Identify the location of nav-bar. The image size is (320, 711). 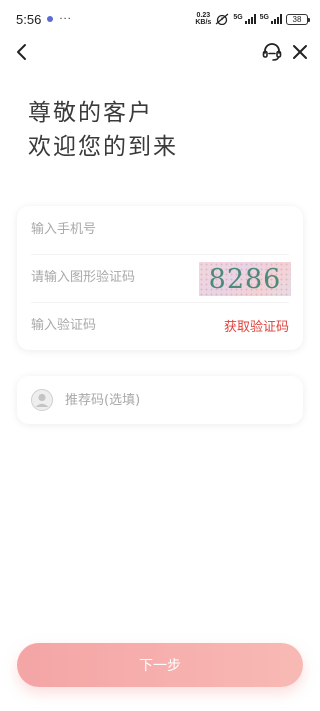
(160, 52).